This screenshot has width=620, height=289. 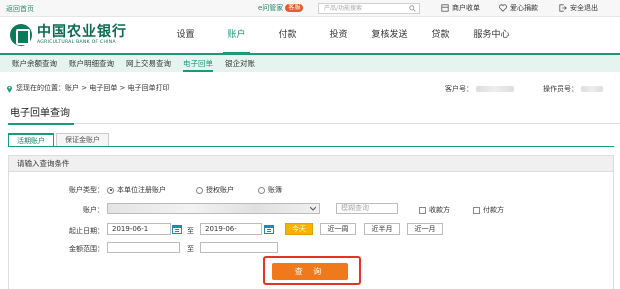 I want to click on donation-link: 爱心捐款, so click(x=518, y=8).